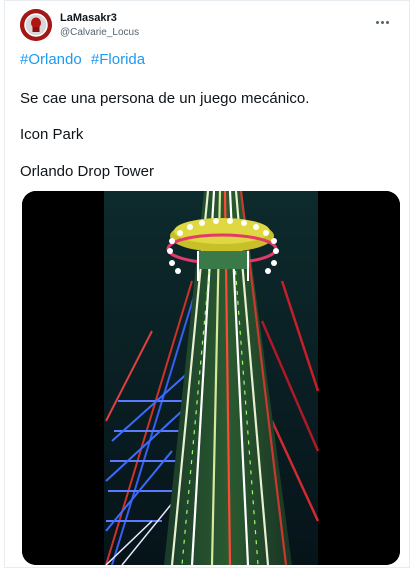 Image resolution: width=414 pixels, height=570 pixels. I want to click on display-name: LaMasakr3, so click(99, 18).